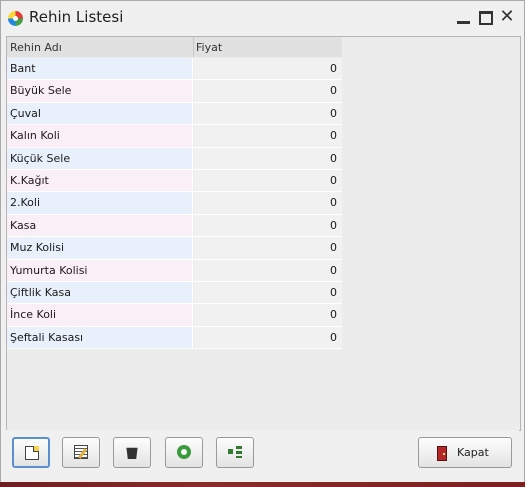 The height and width of the screenshot is (487, 525). I want to click on table-row: Büyük Sele 0, so click(174, 91).